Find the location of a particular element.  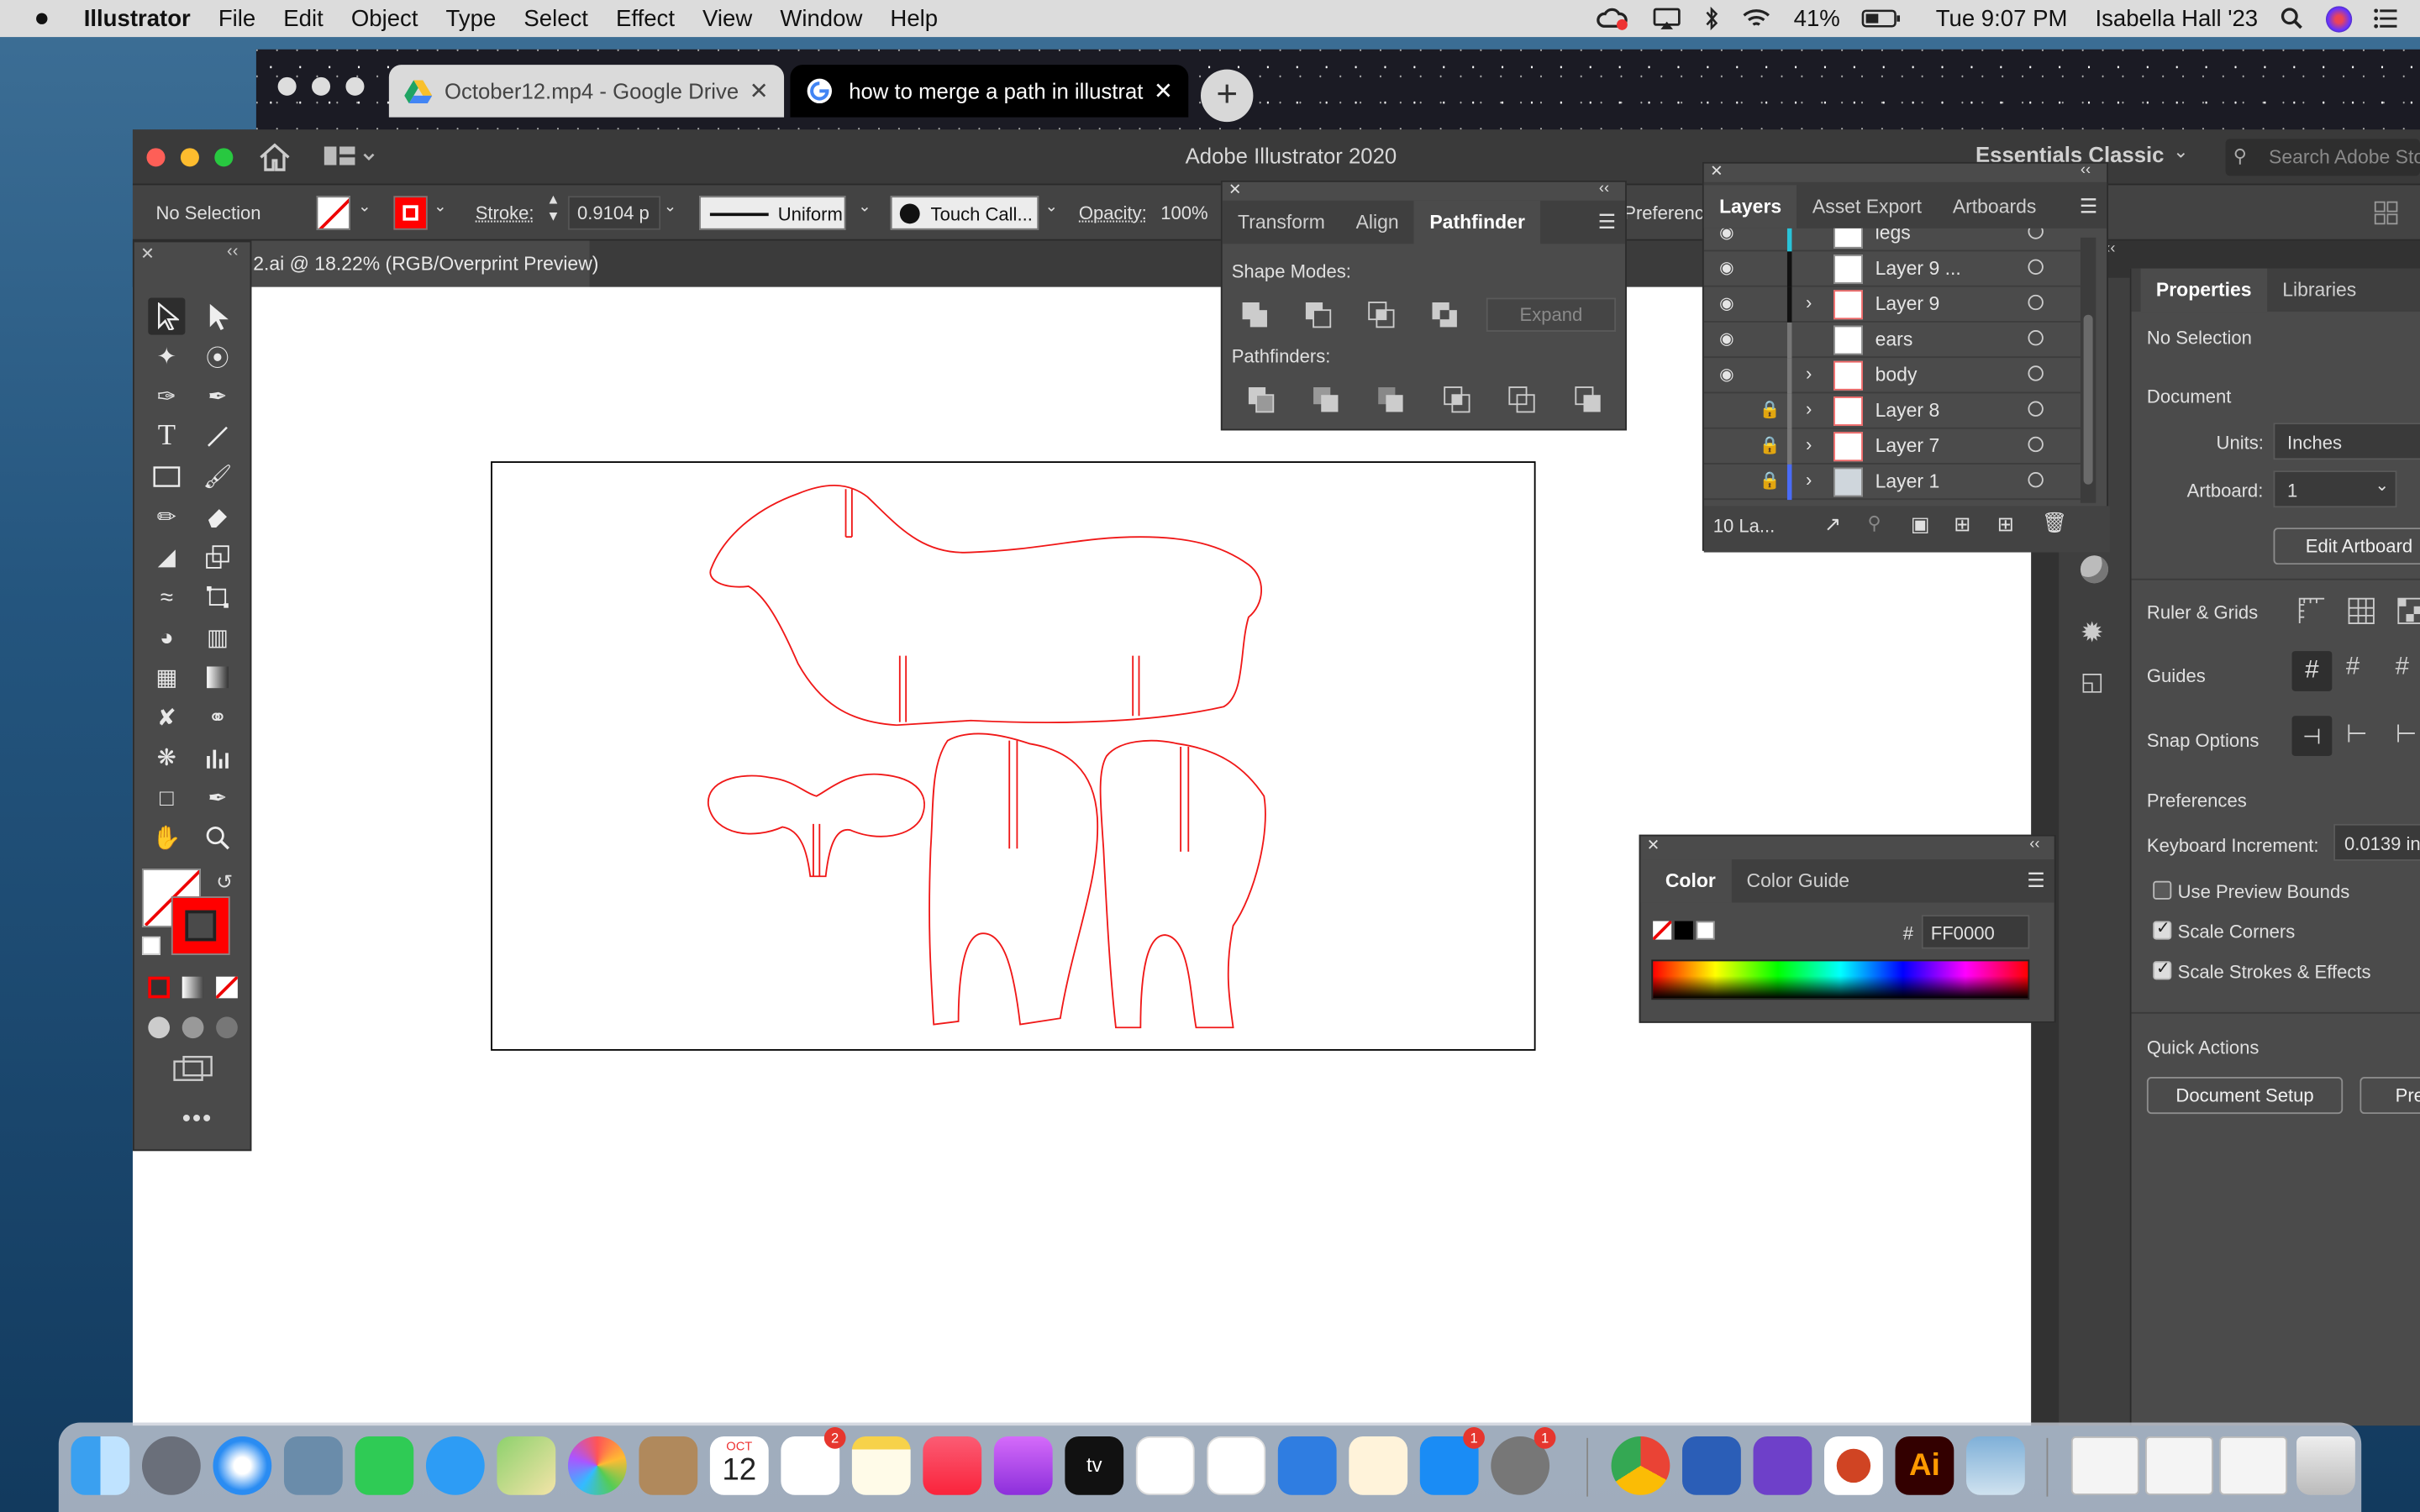

scale-corners-checkbox is located at coordinates (2162, 929).